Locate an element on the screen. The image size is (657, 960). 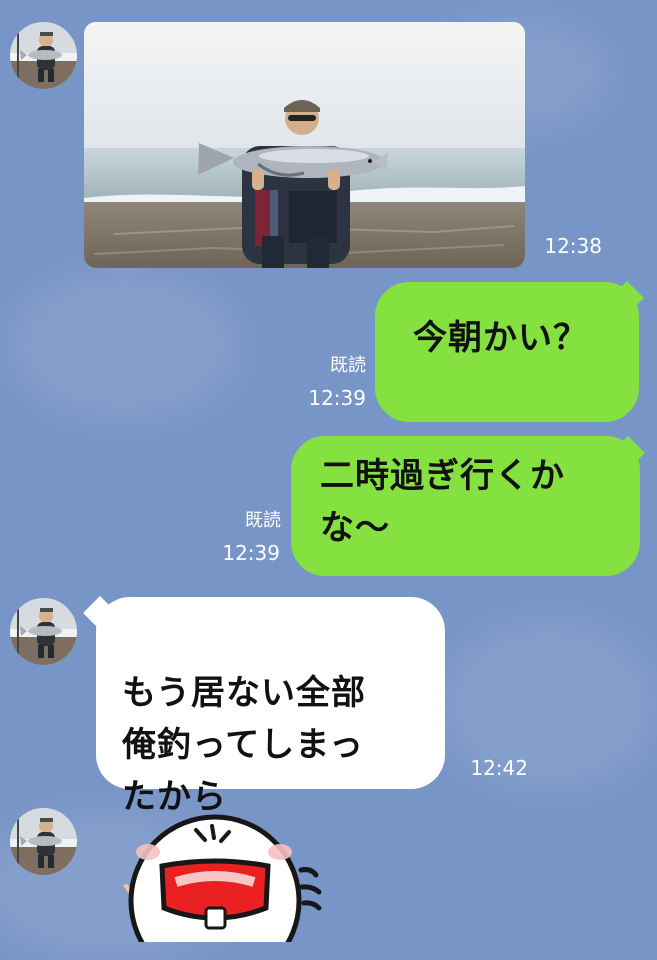
background-cloud is located at coordinates (125, 345).